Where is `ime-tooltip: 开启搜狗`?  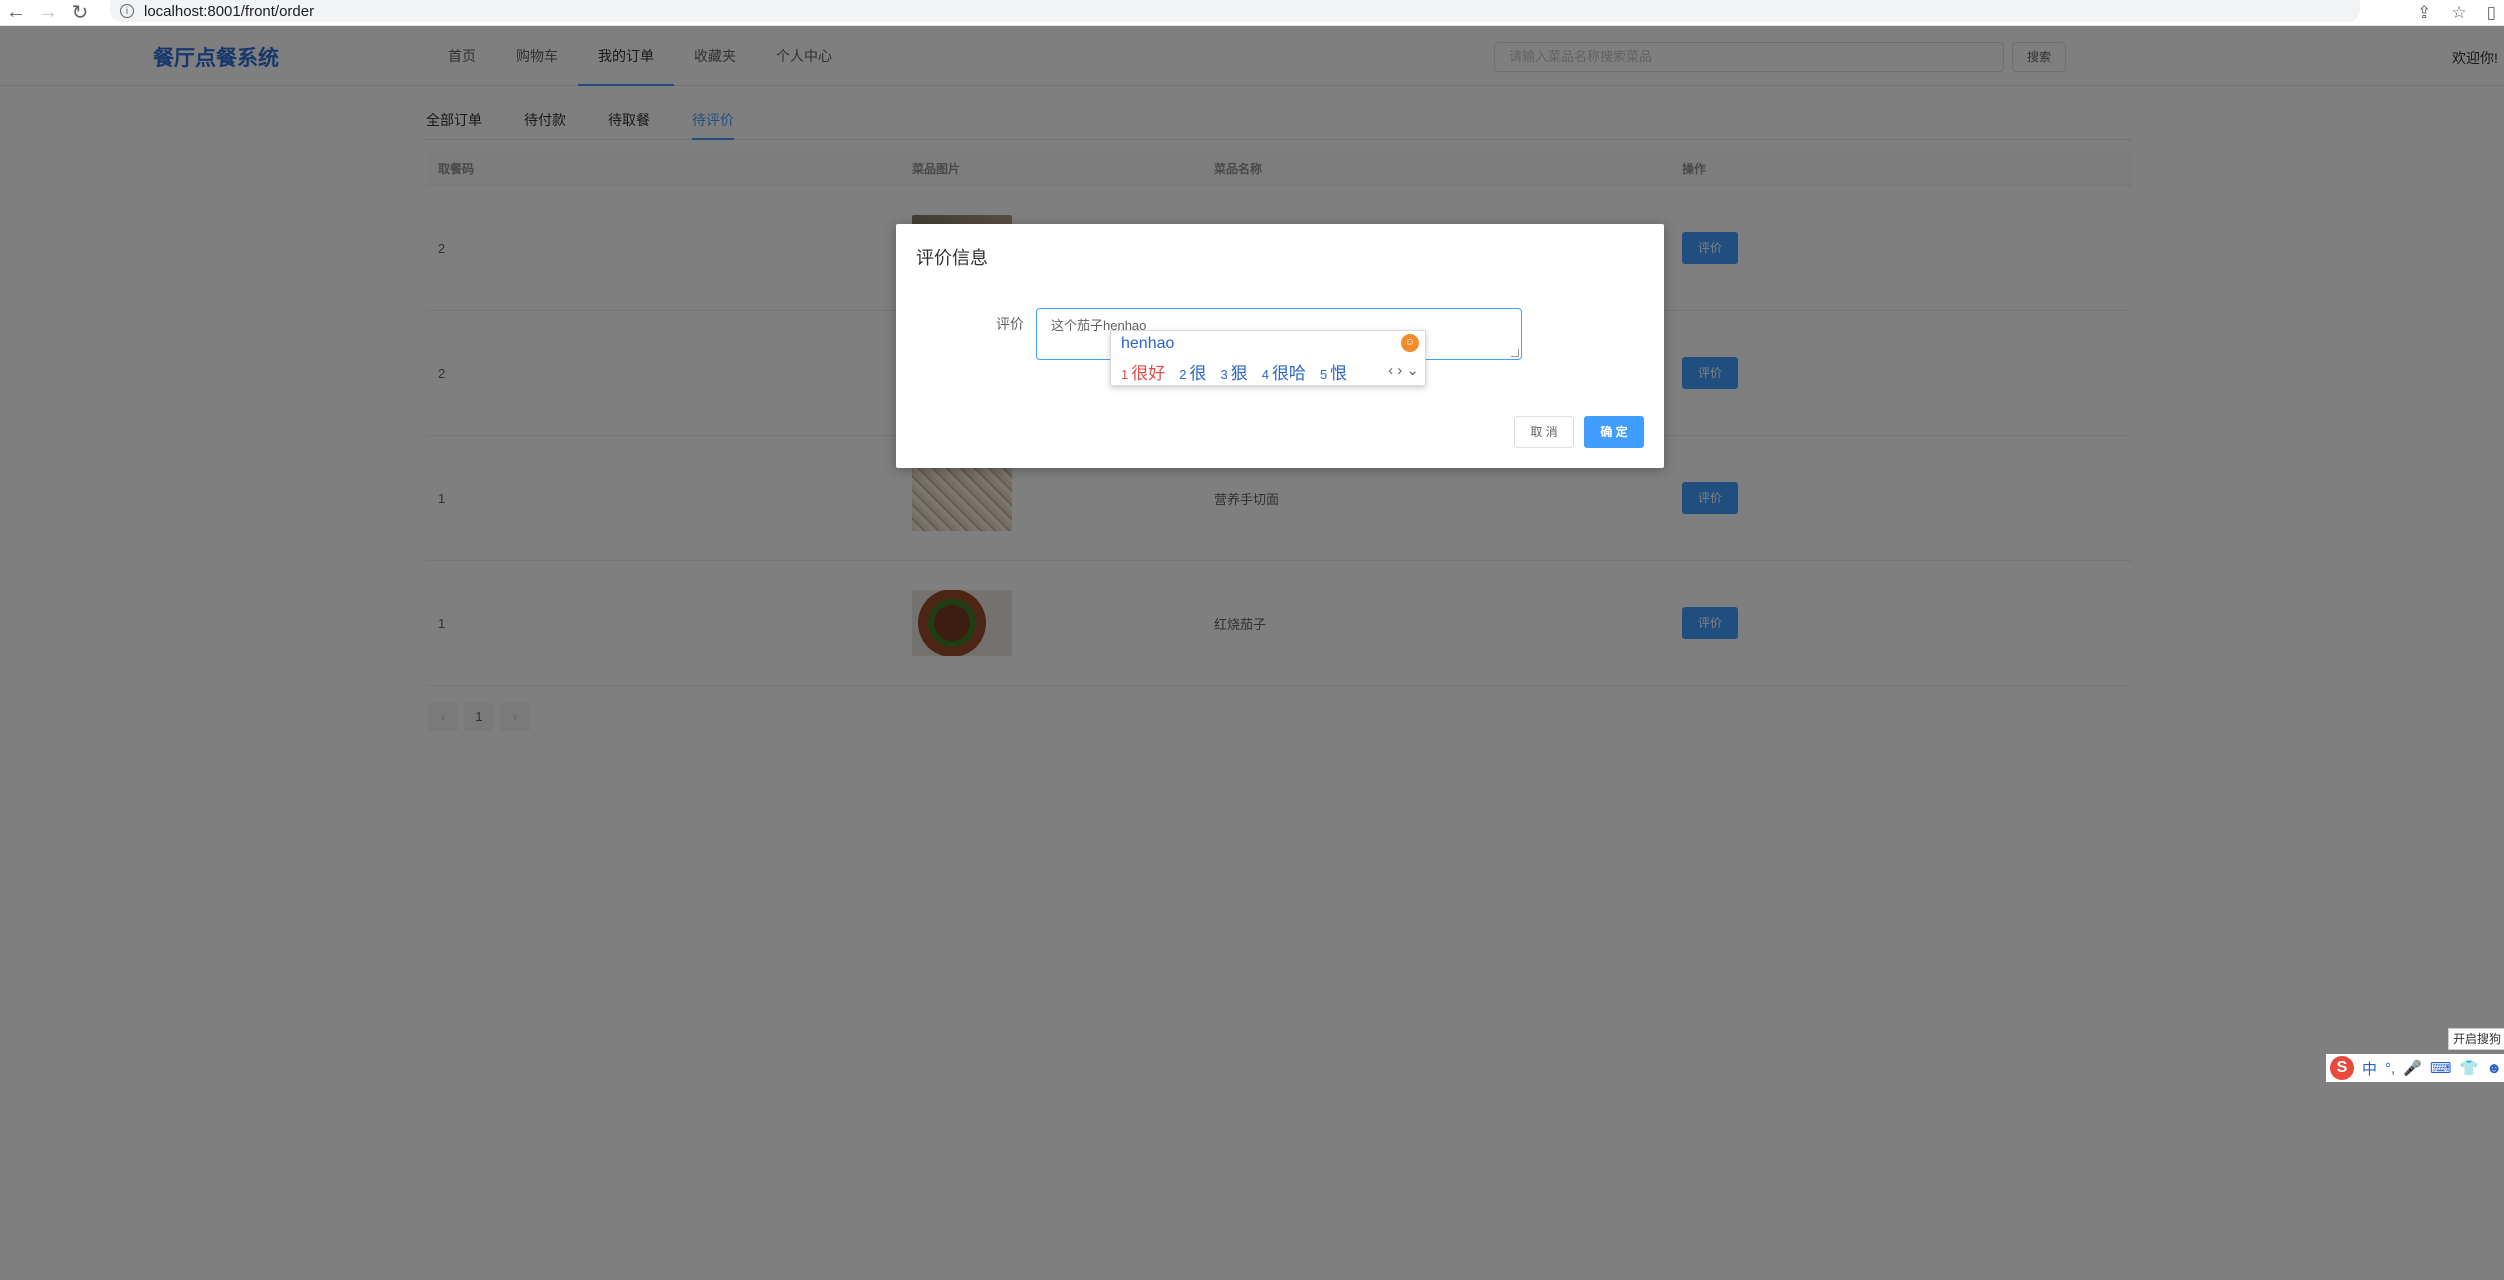
ime-tooltip: 开启搜狗 is located at coordinates (2476, 1039).